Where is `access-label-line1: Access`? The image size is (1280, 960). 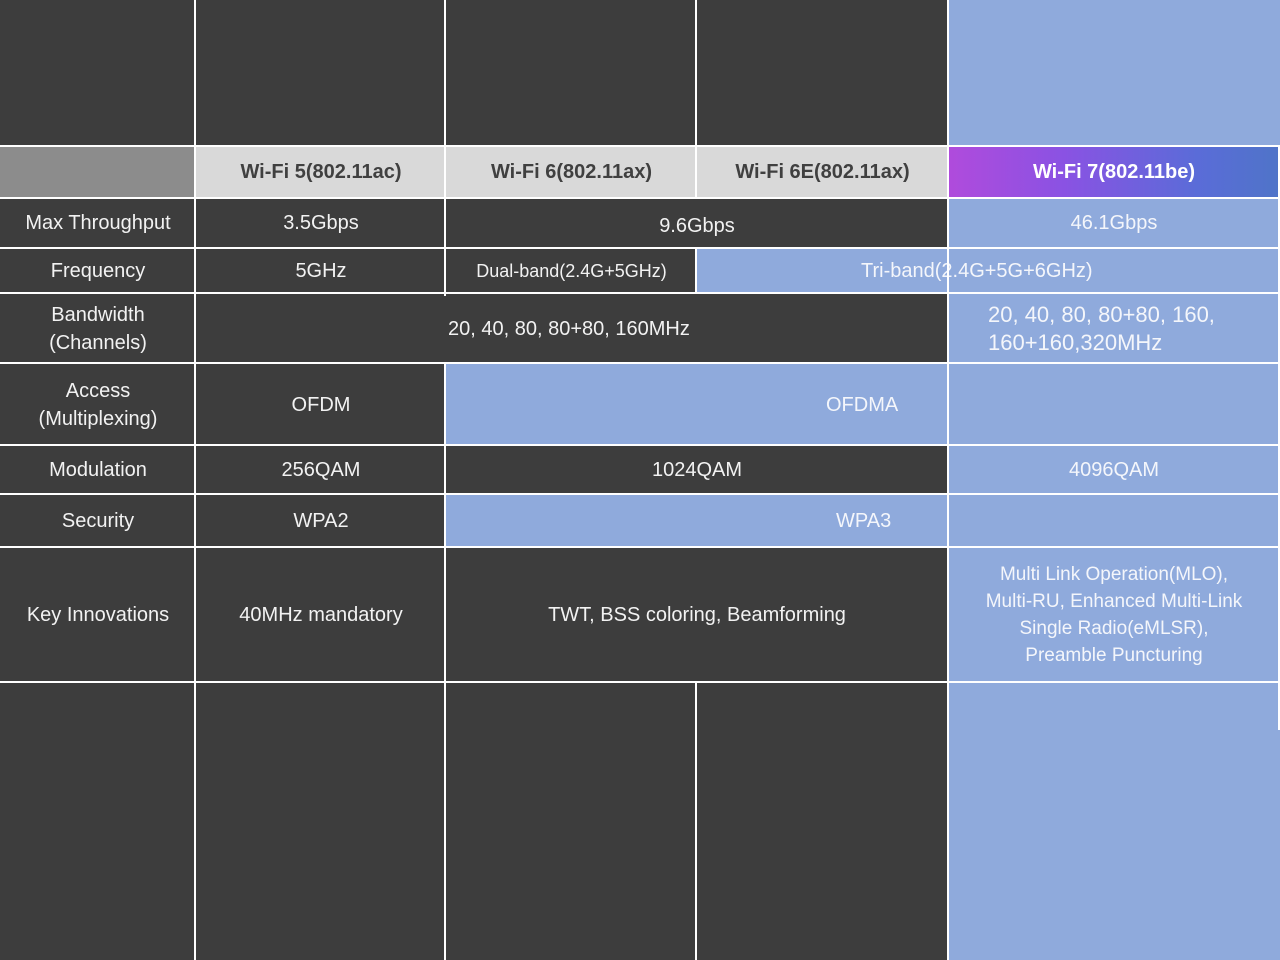
access-label-line1: Access is located at coordinates (98, 391).